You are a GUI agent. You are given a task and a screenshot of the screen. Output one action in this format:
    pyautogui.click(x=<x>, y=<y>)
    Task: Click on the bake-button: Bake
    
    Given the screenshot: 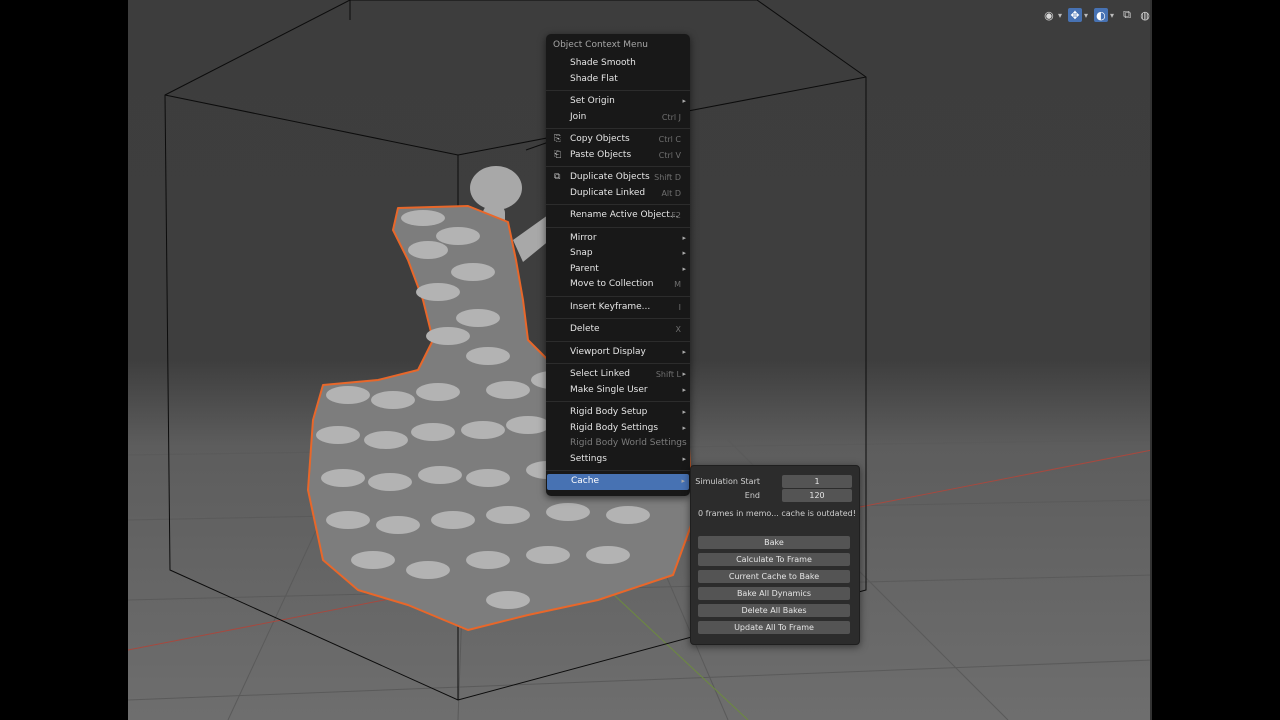 What is the action you would take?
    pyautogui.click(x=774, y=542)
    